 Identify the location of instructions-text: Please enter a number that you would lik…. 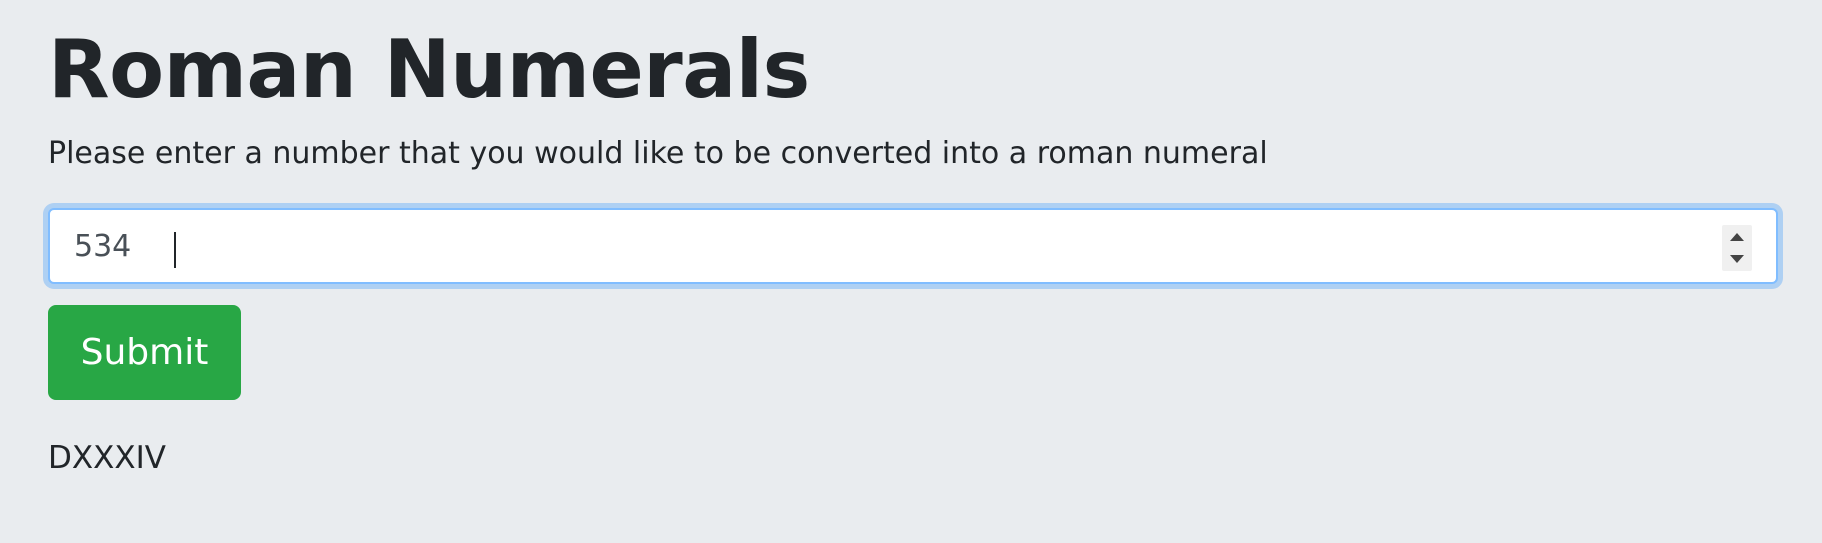
(658, 153).